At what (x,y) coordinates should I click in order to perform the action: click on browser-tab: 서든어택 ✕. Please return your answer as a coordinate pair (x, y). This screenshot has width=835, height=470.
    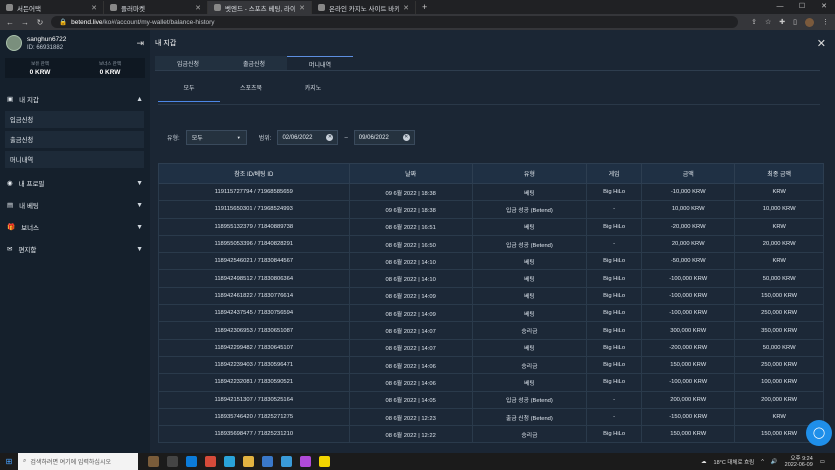
    Looking at the image, I should click on (52, 7).